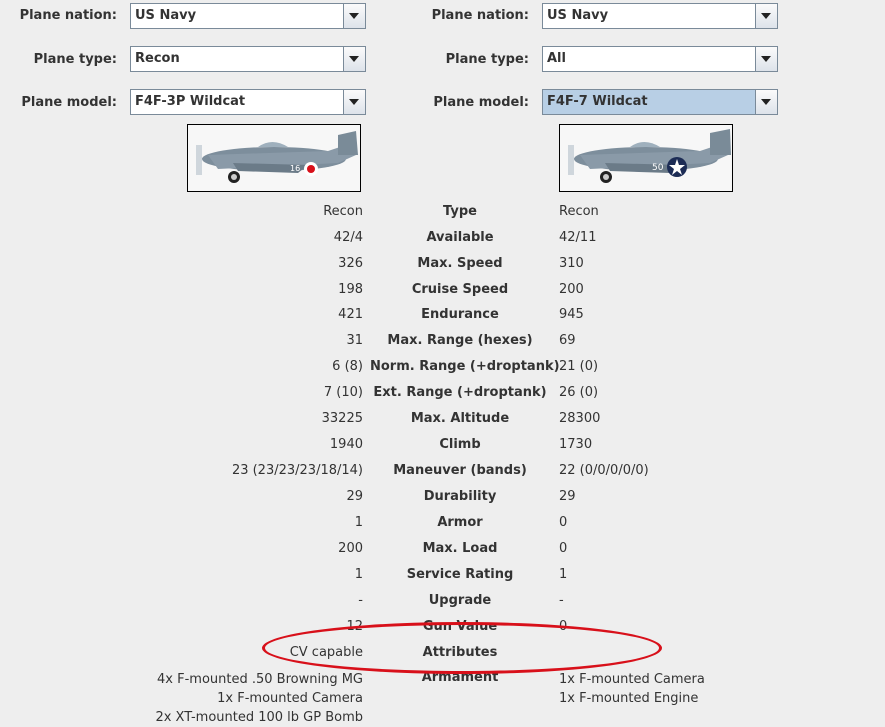  I want to click on stat-left-value: Recon, so click(343, 211).